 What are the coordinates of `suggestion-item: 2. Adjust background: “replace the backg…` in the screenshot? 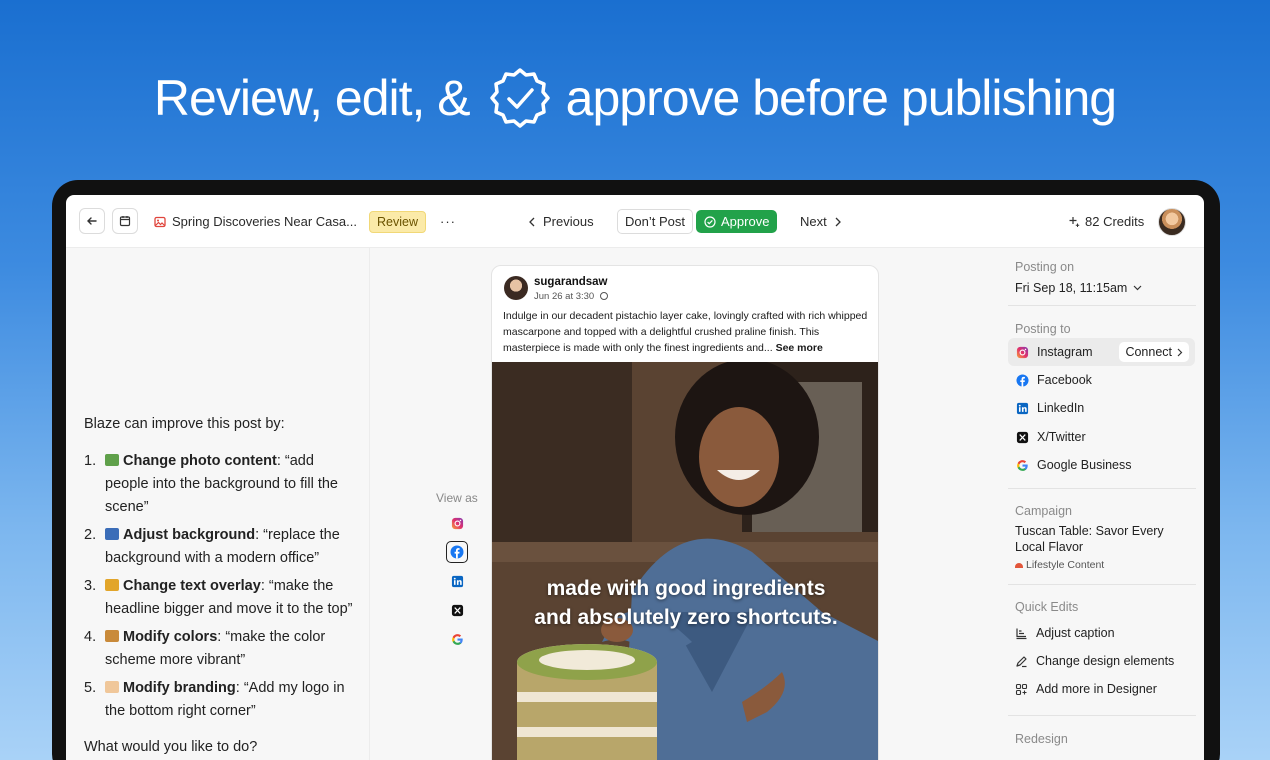 It's located at (212, 546).